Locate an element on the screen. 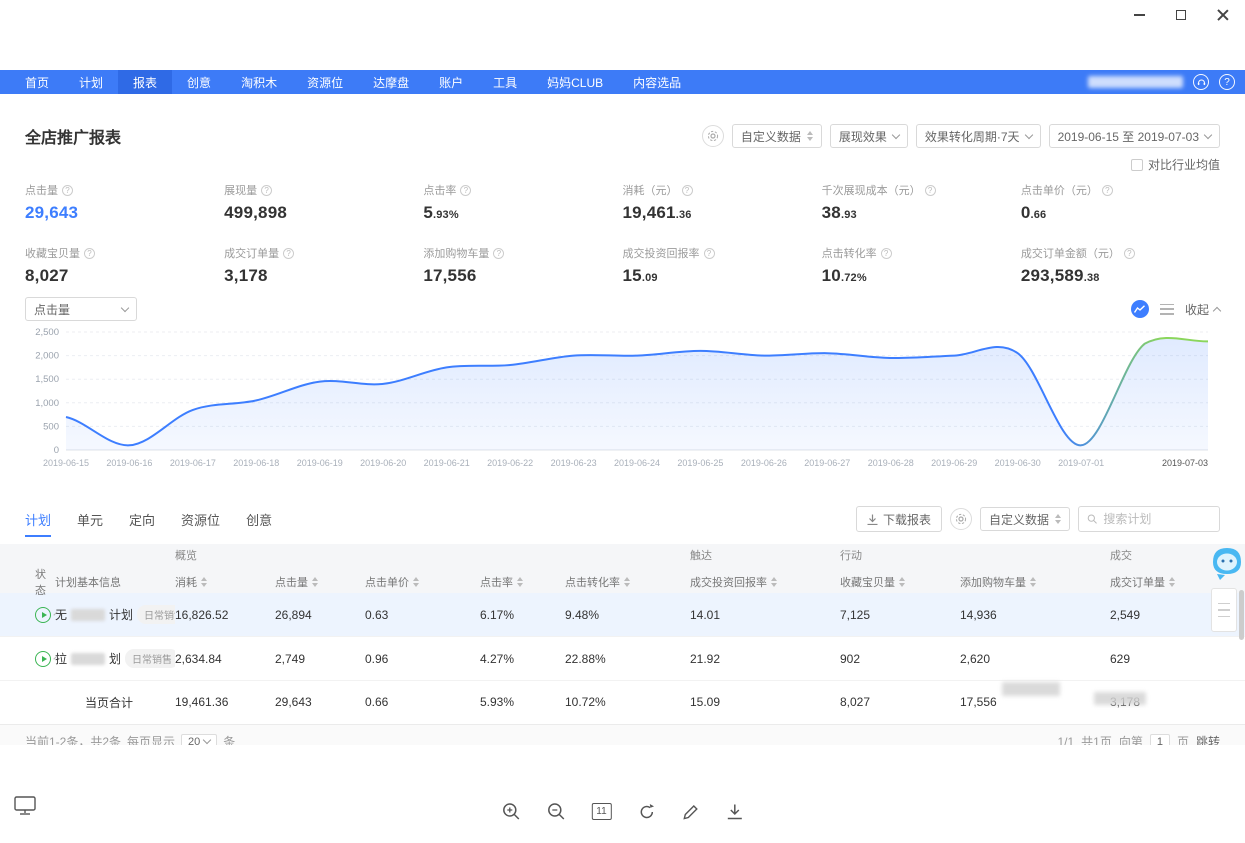  metric-value: 17,556 is located at coordinates (450, 275).